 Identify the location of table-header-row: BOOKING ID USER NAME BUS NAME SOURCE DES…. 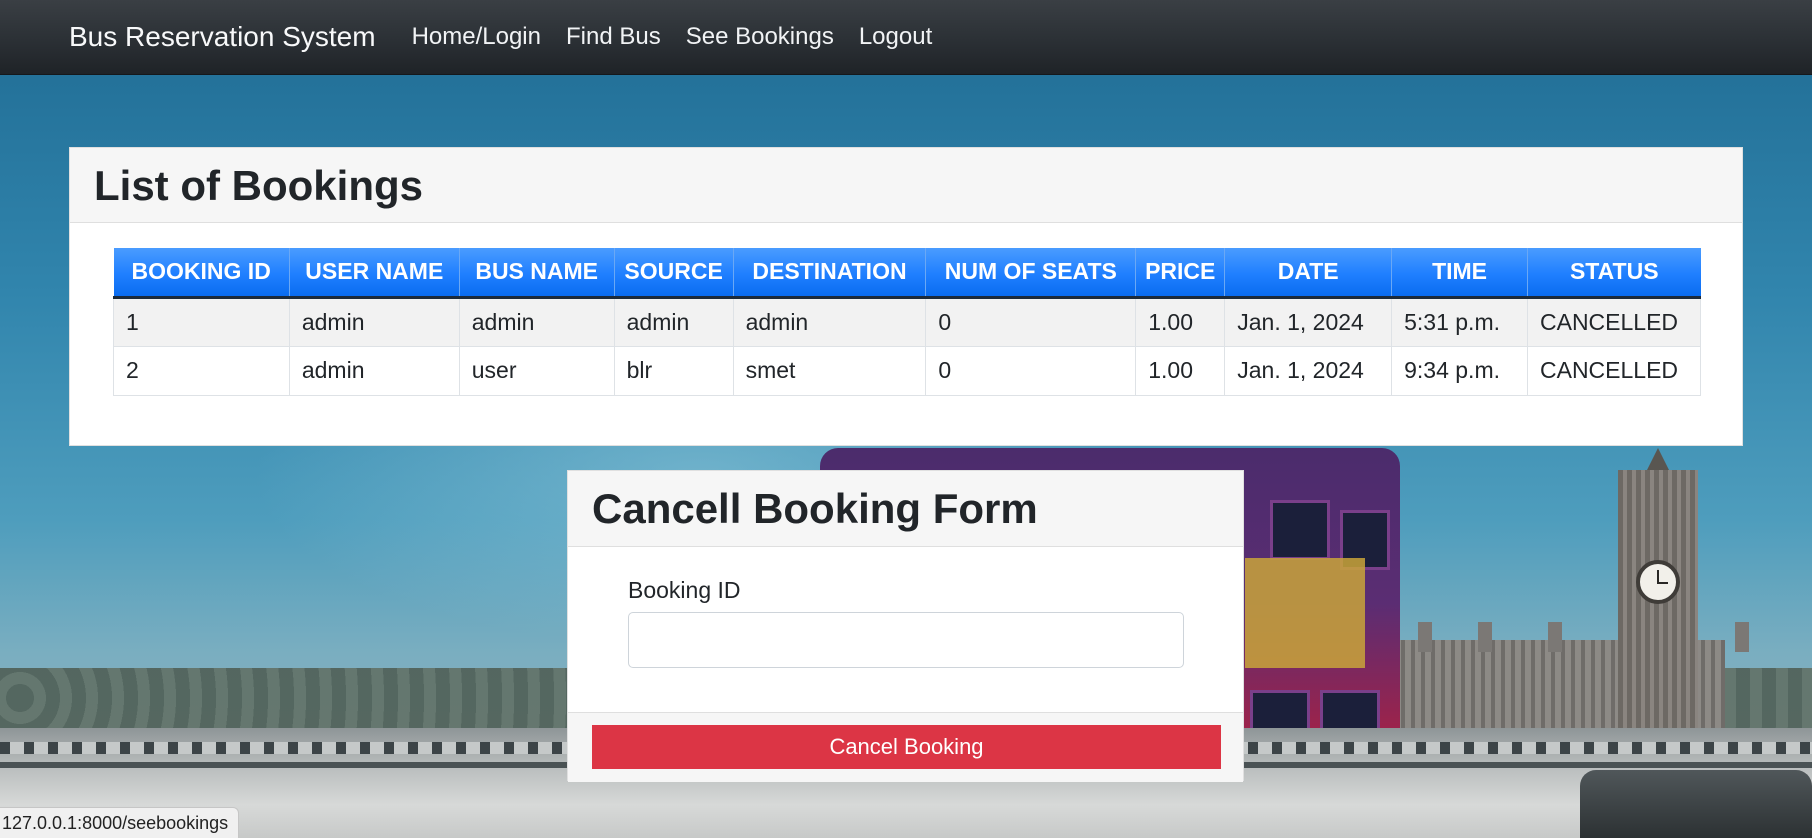
(907, 273).